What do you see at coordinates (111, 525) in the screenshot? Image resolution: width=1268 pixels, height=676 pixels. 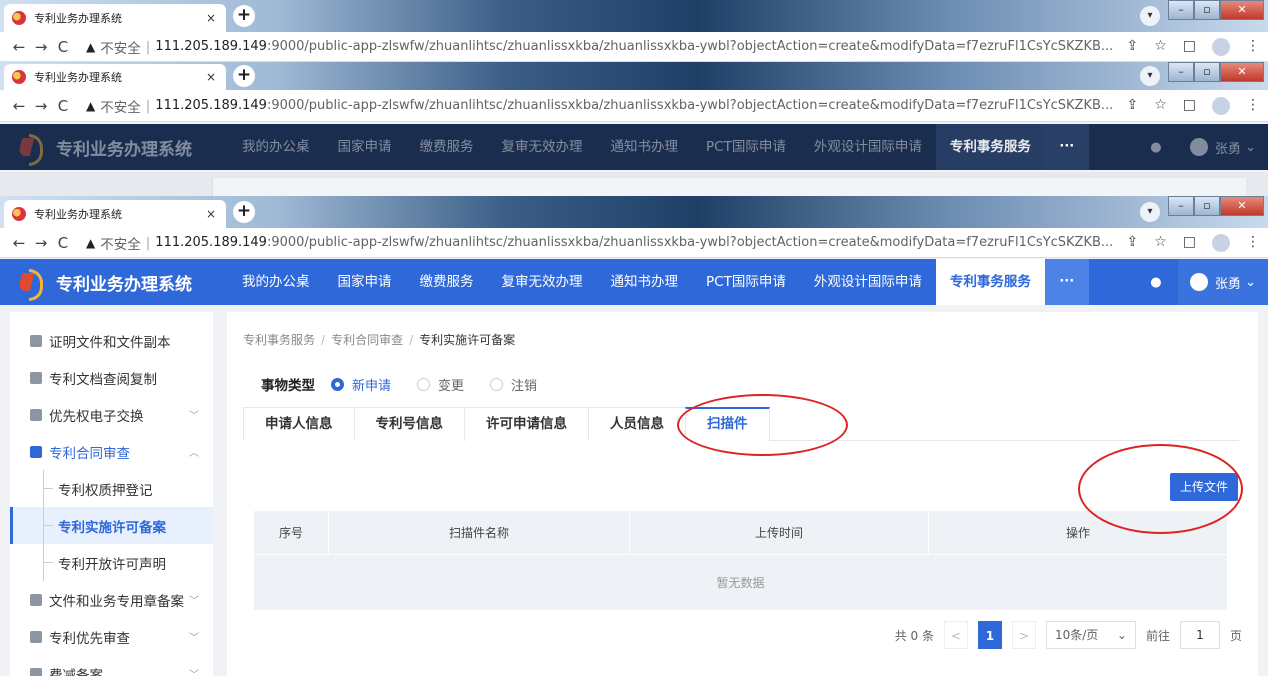 I see `sidebar-subitem-license-record: 专利实施许可备案` at bounding box center [111, 525].